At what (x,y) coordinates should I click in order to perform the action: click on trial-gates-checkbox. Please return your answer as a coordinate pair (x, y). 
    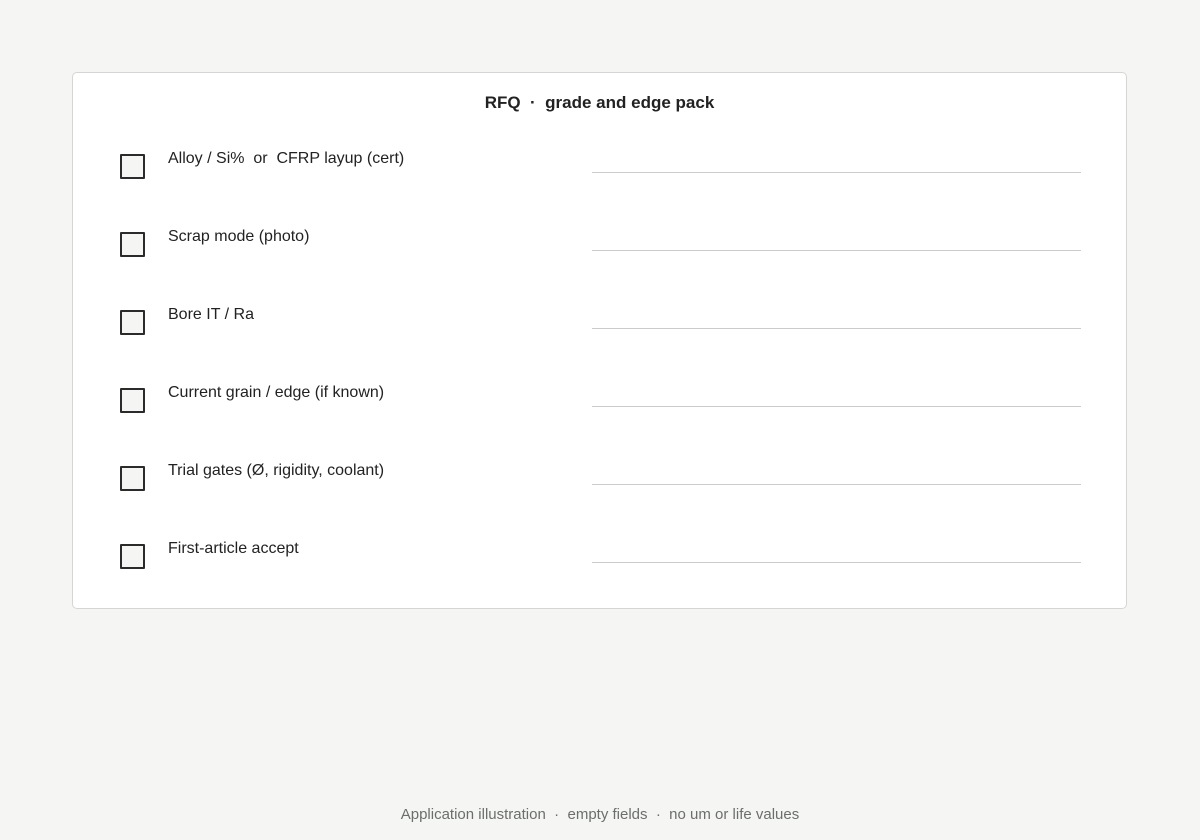
    Looking at the image, I should click on (132, 478).